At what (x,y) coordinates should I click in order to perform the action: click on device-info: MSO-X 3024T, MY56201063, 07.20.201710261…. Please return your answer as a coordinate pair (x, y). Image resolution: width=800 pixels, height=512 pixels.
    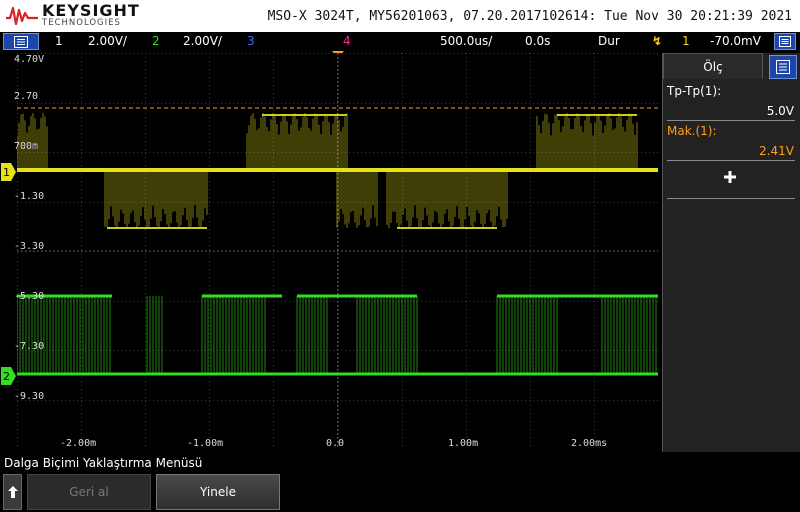
    Looking at the image, I should click on (529, 16).